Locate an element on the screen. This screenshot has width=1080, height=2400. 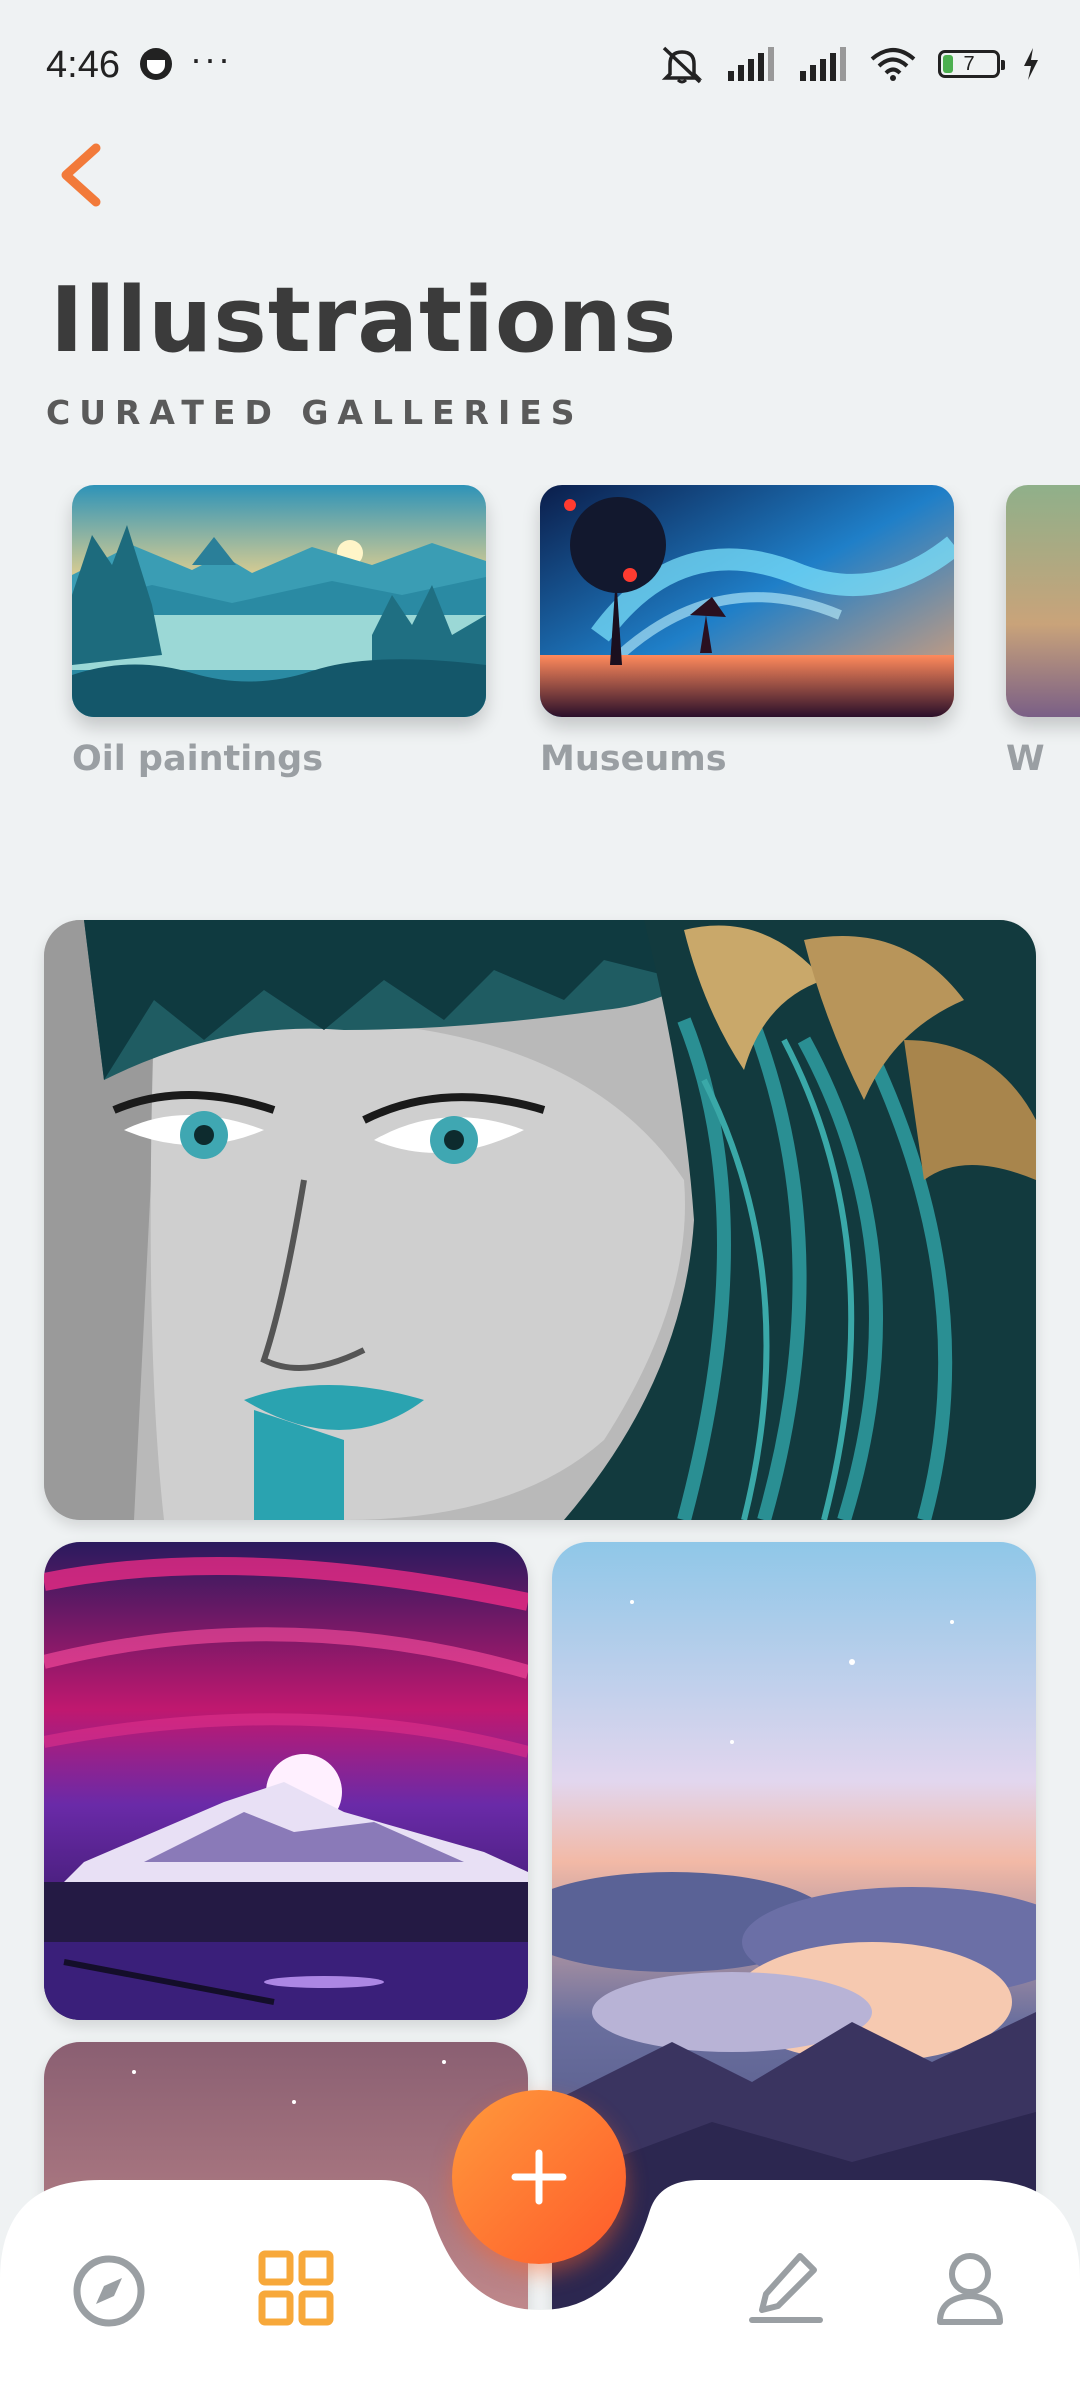
page-subtitle: CURATED GALLERIES is located at coordinates (315, 412).